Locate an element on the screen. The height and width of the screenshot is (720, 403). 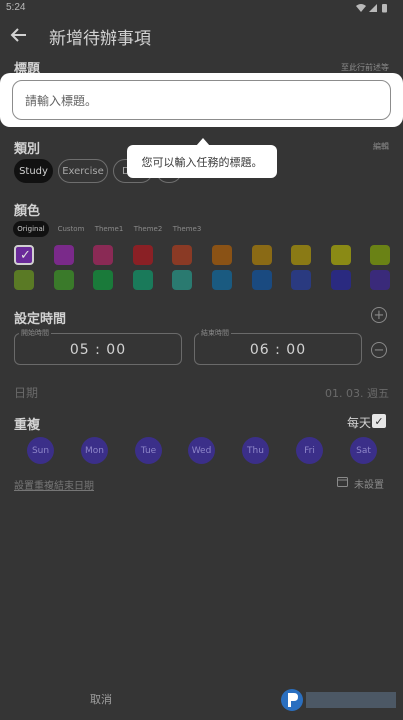
wifi-icon is located at coordinates (361, 8).